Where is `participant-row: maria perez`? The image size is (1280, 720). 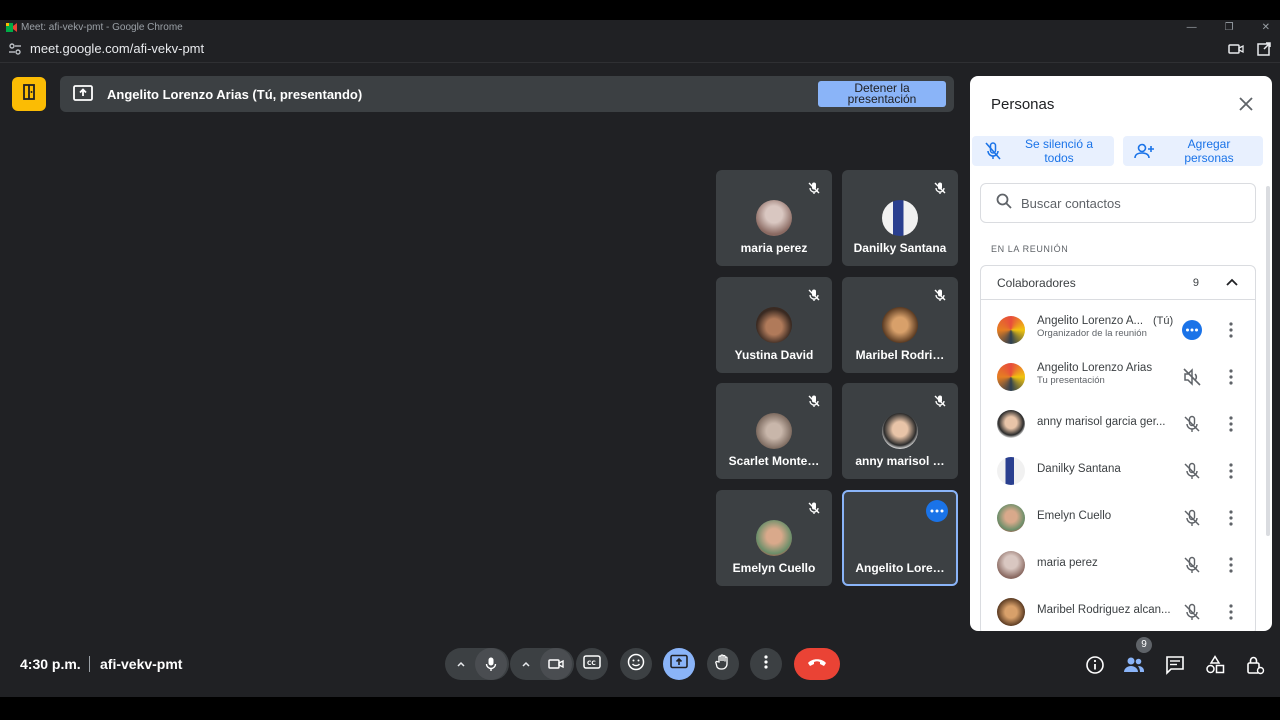
participant-row: maria perez is located at coordinates (1119, 565).